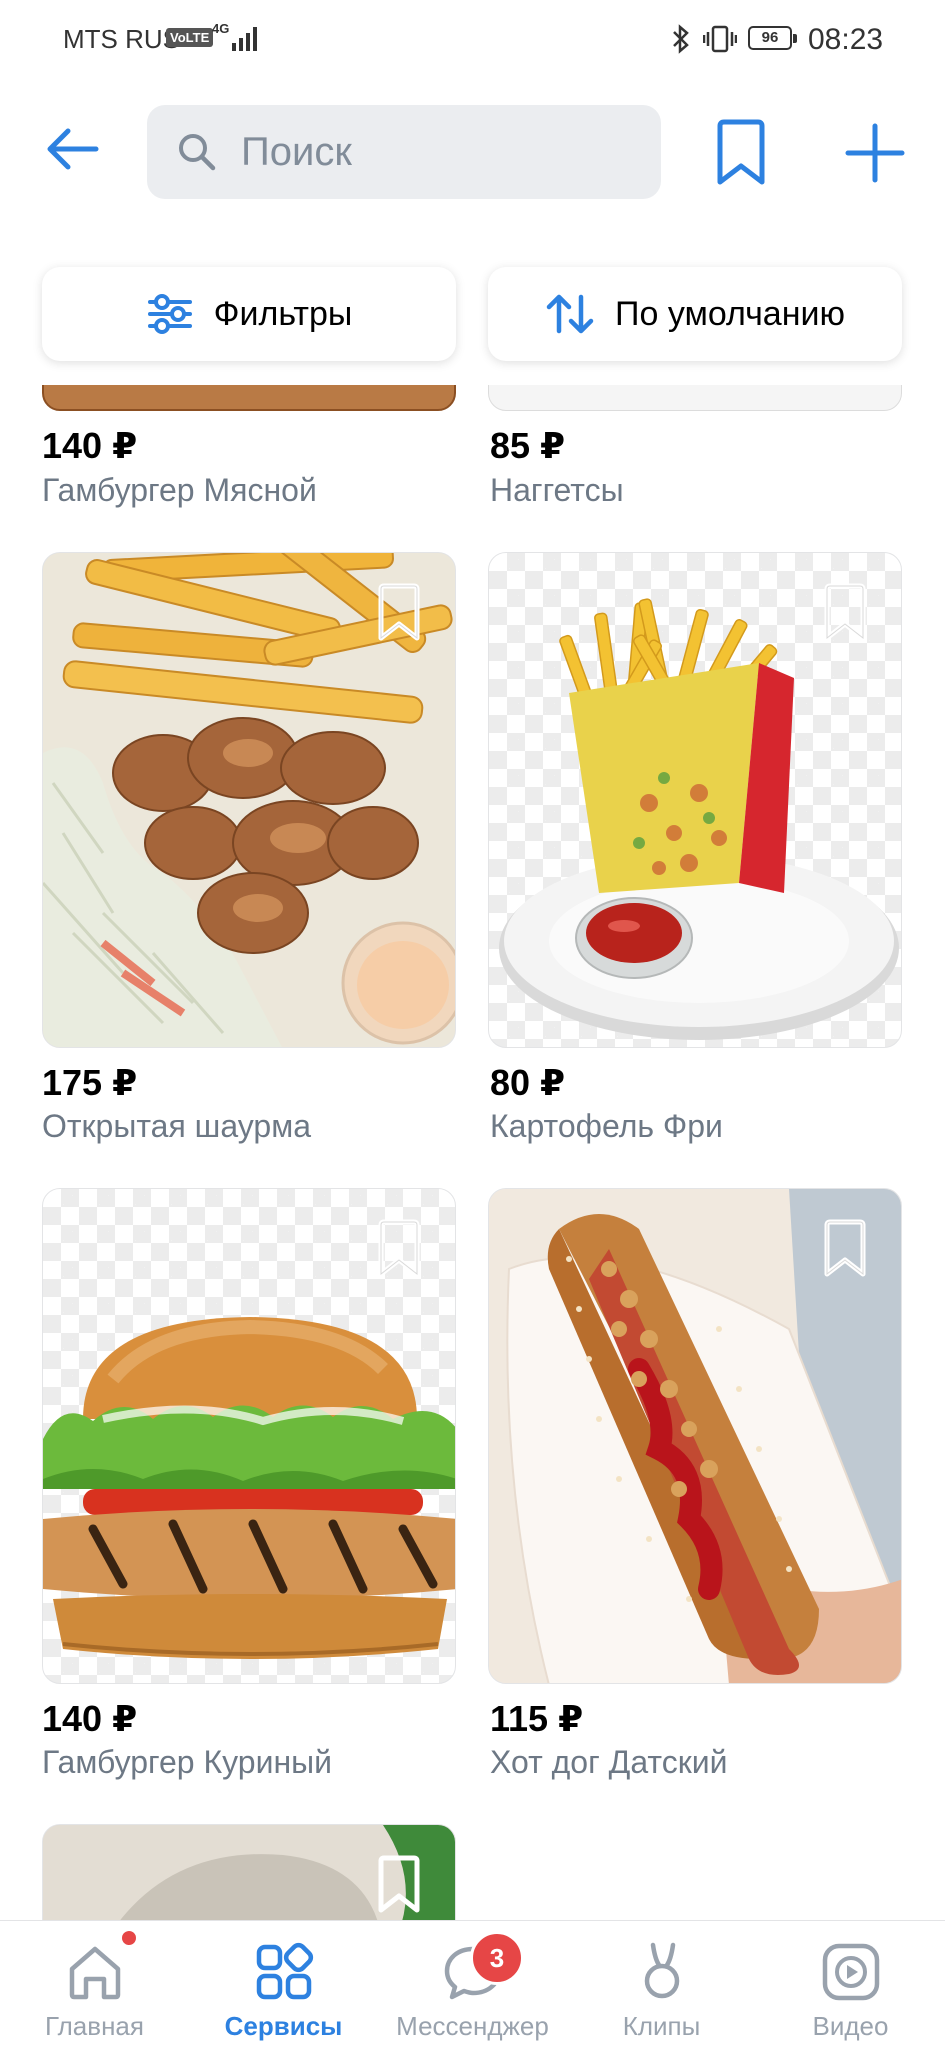 Image resolution: width=945 pixels, height=2049 pixels. What do you see at coordinates (662, 1970) in the screenshot?
I see `clips-icon` at bounding box center [662, 1970].